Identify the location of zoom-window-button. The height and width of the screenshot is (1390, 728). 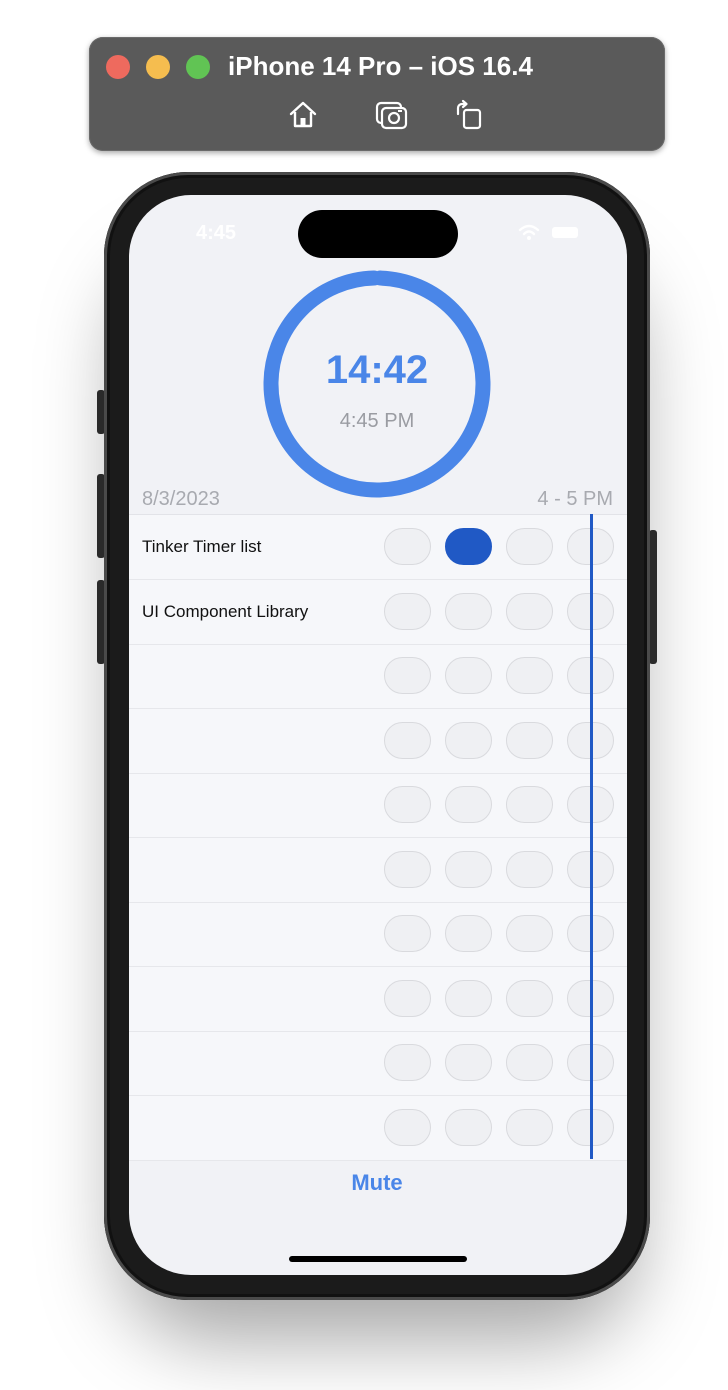
(198, 67).